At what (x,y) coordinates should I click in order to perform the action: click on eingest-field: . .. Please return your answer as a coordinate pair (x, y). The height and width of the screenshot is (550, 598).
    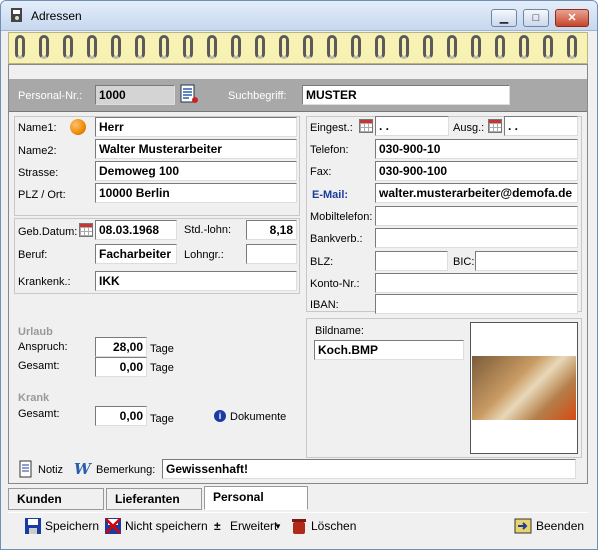
    Looking at the image, I should click on (412, 126).